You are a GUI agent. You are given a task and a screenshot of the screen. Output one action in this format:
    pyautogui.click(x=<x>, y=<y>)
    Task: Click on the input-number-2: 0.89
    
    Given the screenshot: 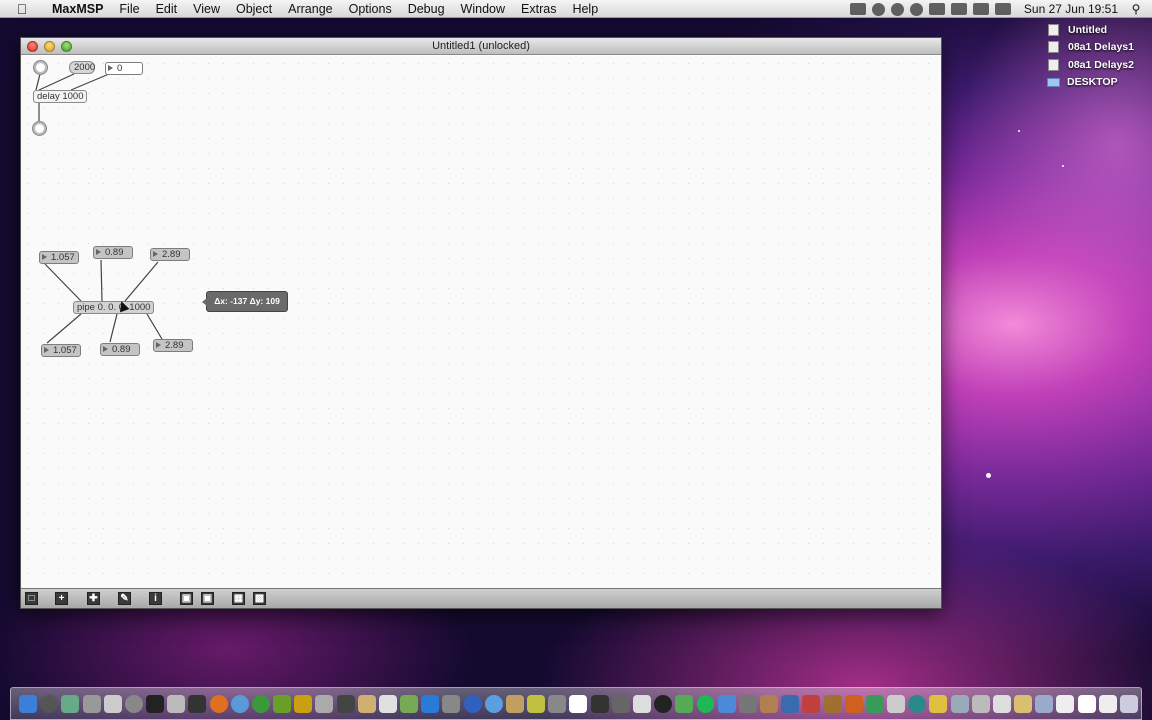 What is the action you would take?
    pyautogui.click(x=113, y=252)
    